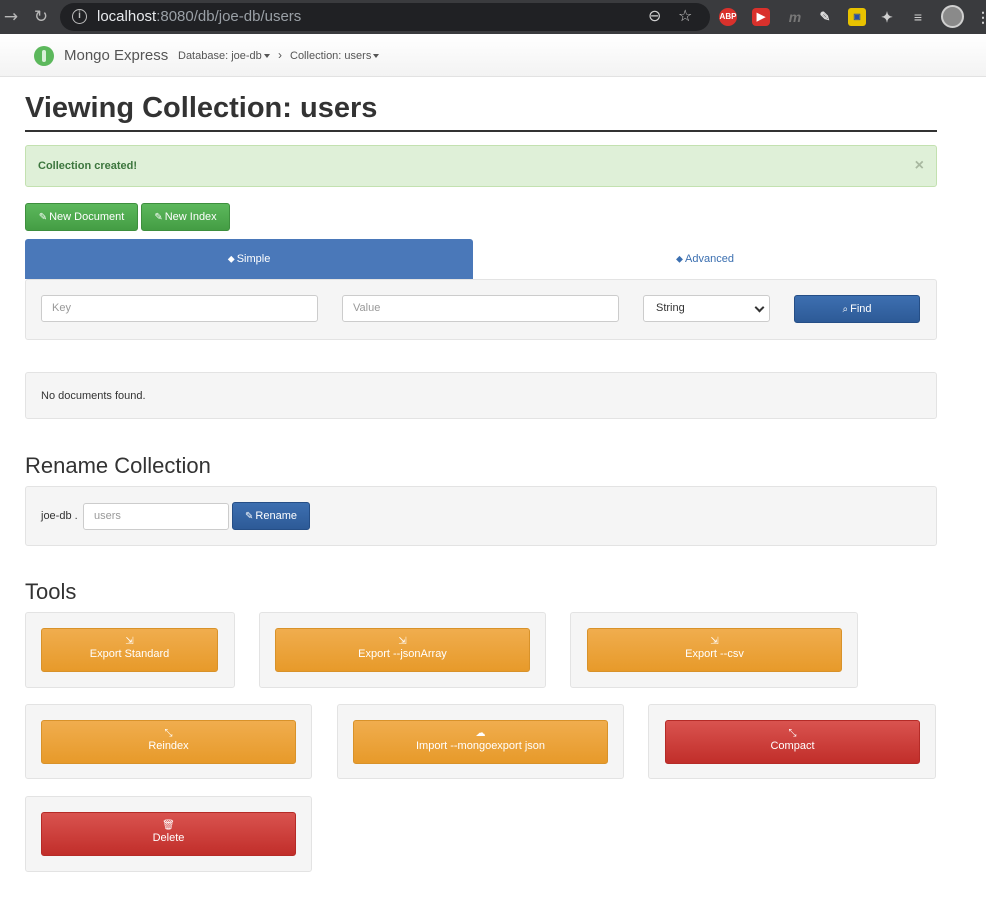 The width and height of the screenshot is (986, 897). I want to click on zoom-icon: ⊖, so click(654, 15).